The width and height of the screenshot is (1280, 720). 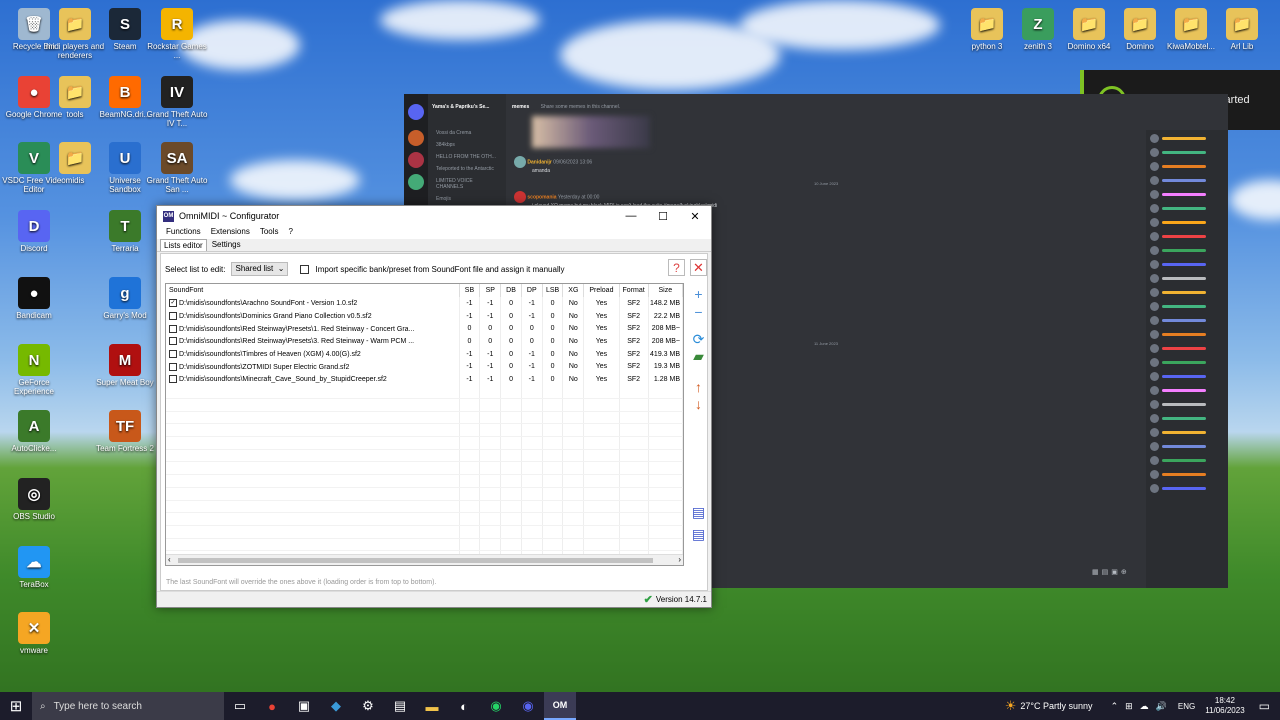 I want to click on menu-item: Extensions, so click(x=230, y=232).